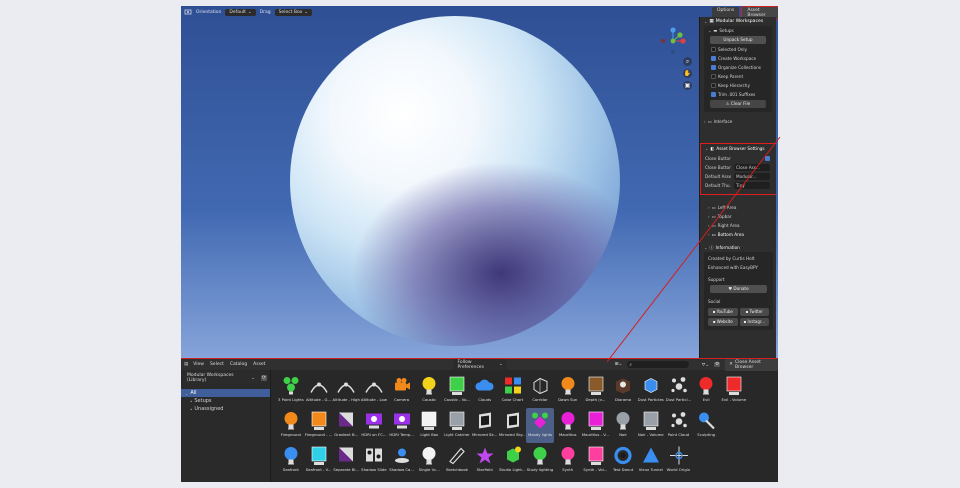 The image size is (960, 488). Describe the element at coordinates (188, 12) in the screenshot. I see `object-mode-icon` at that location.